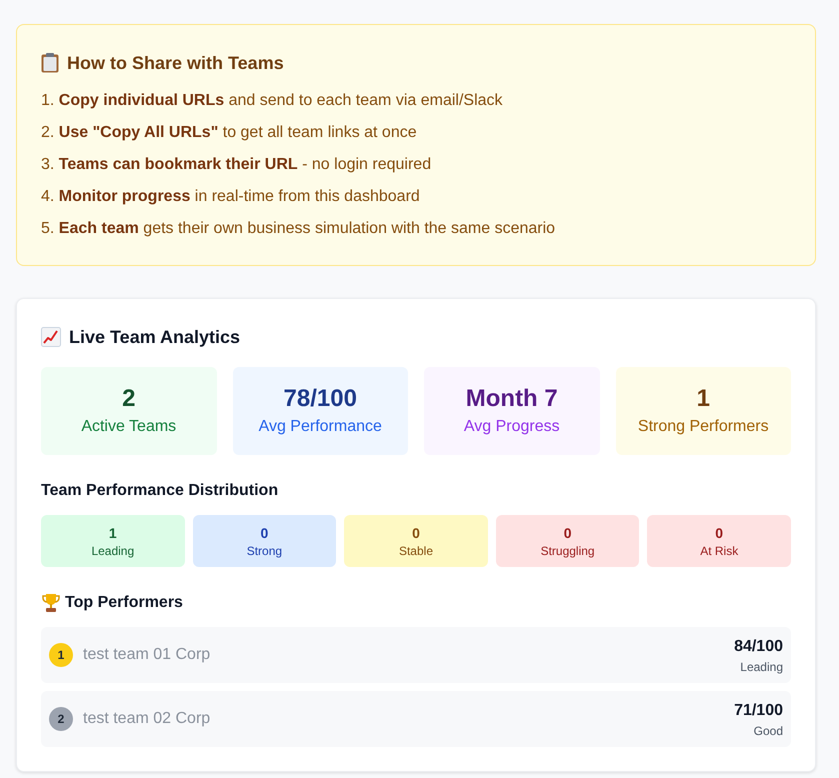 This screenshot has height=778, width=839. What do you see at coordinates (768, 731) in the screenshot?
I see `team-rating: Good` at bounding box center [768, 731].